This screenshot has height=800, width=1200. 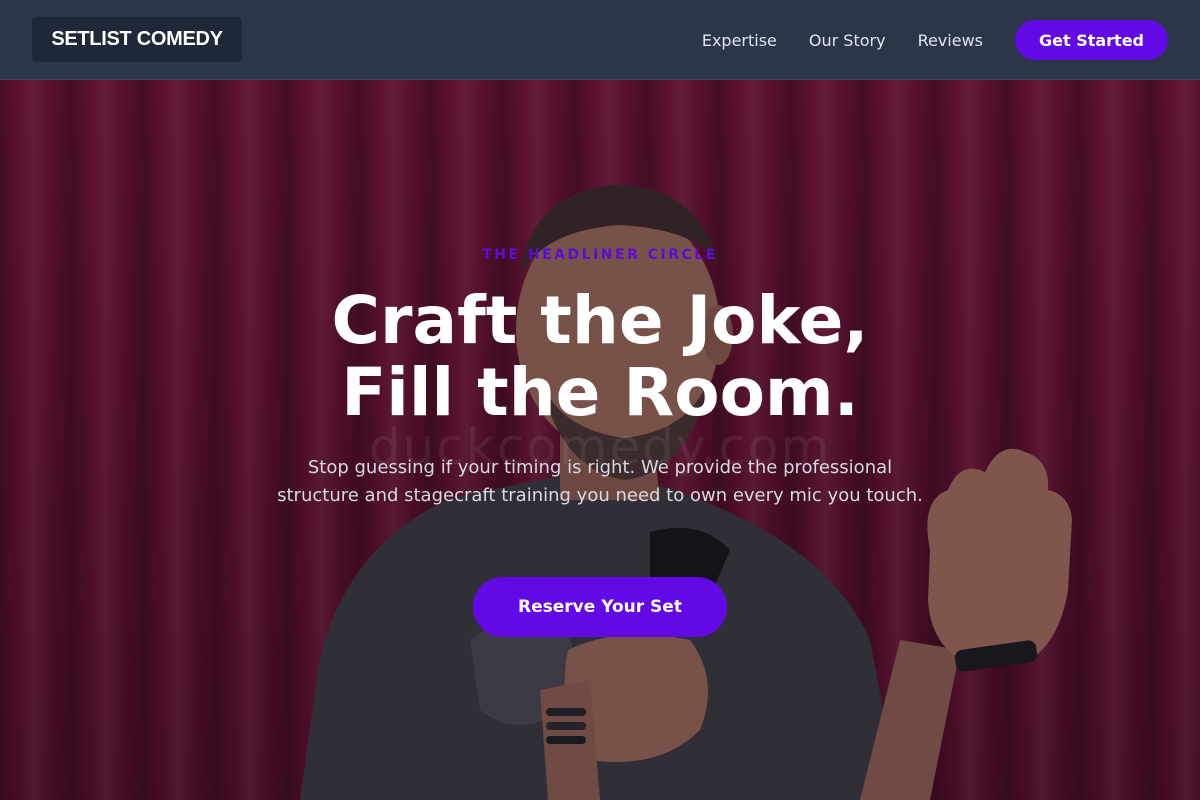 I want to click on nav-link-expertise: Expertise, so click(x=739, y=40).